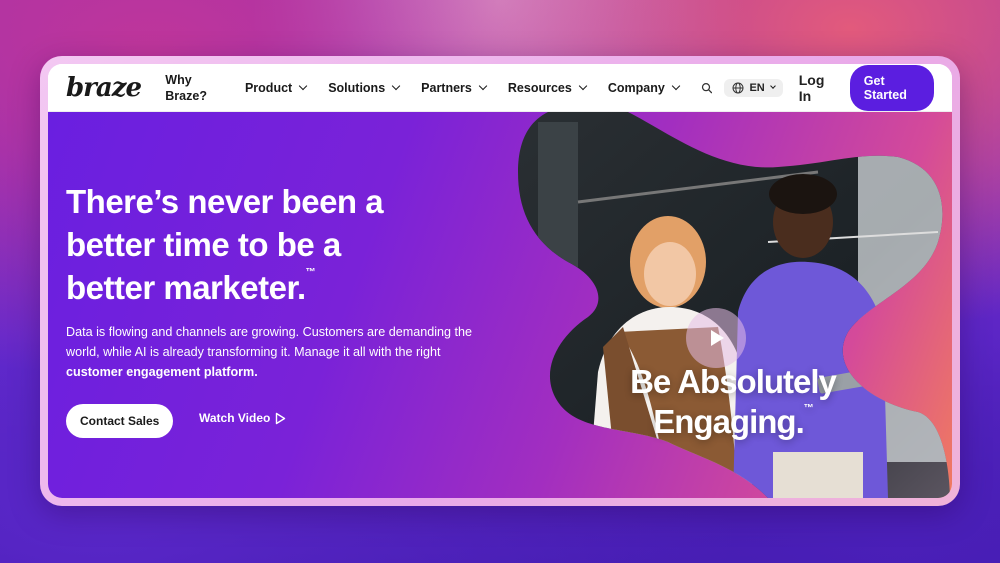 The height and width of the screenshot is (563, 1000). I want to click on contact-sales-button: Contact Sales, so click(120, 421).